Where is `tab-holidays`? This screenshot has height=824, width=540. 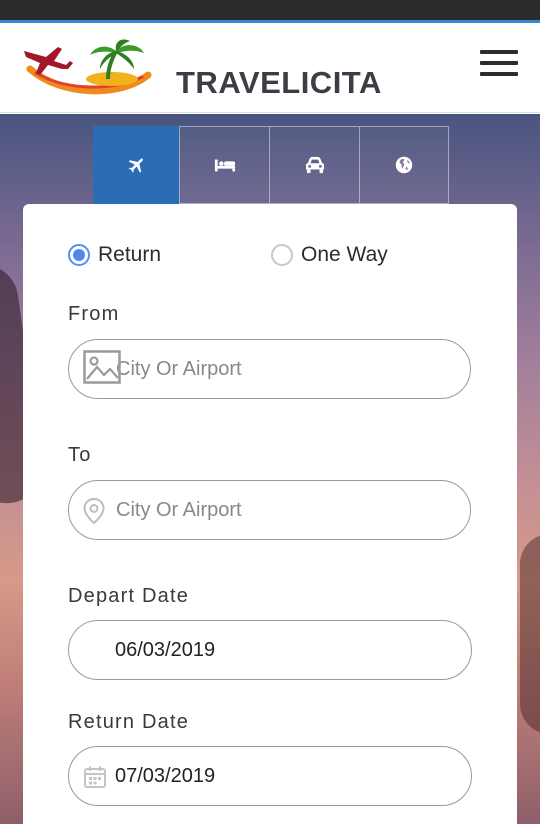
tab-holidays is located at coordinates (404, 165).